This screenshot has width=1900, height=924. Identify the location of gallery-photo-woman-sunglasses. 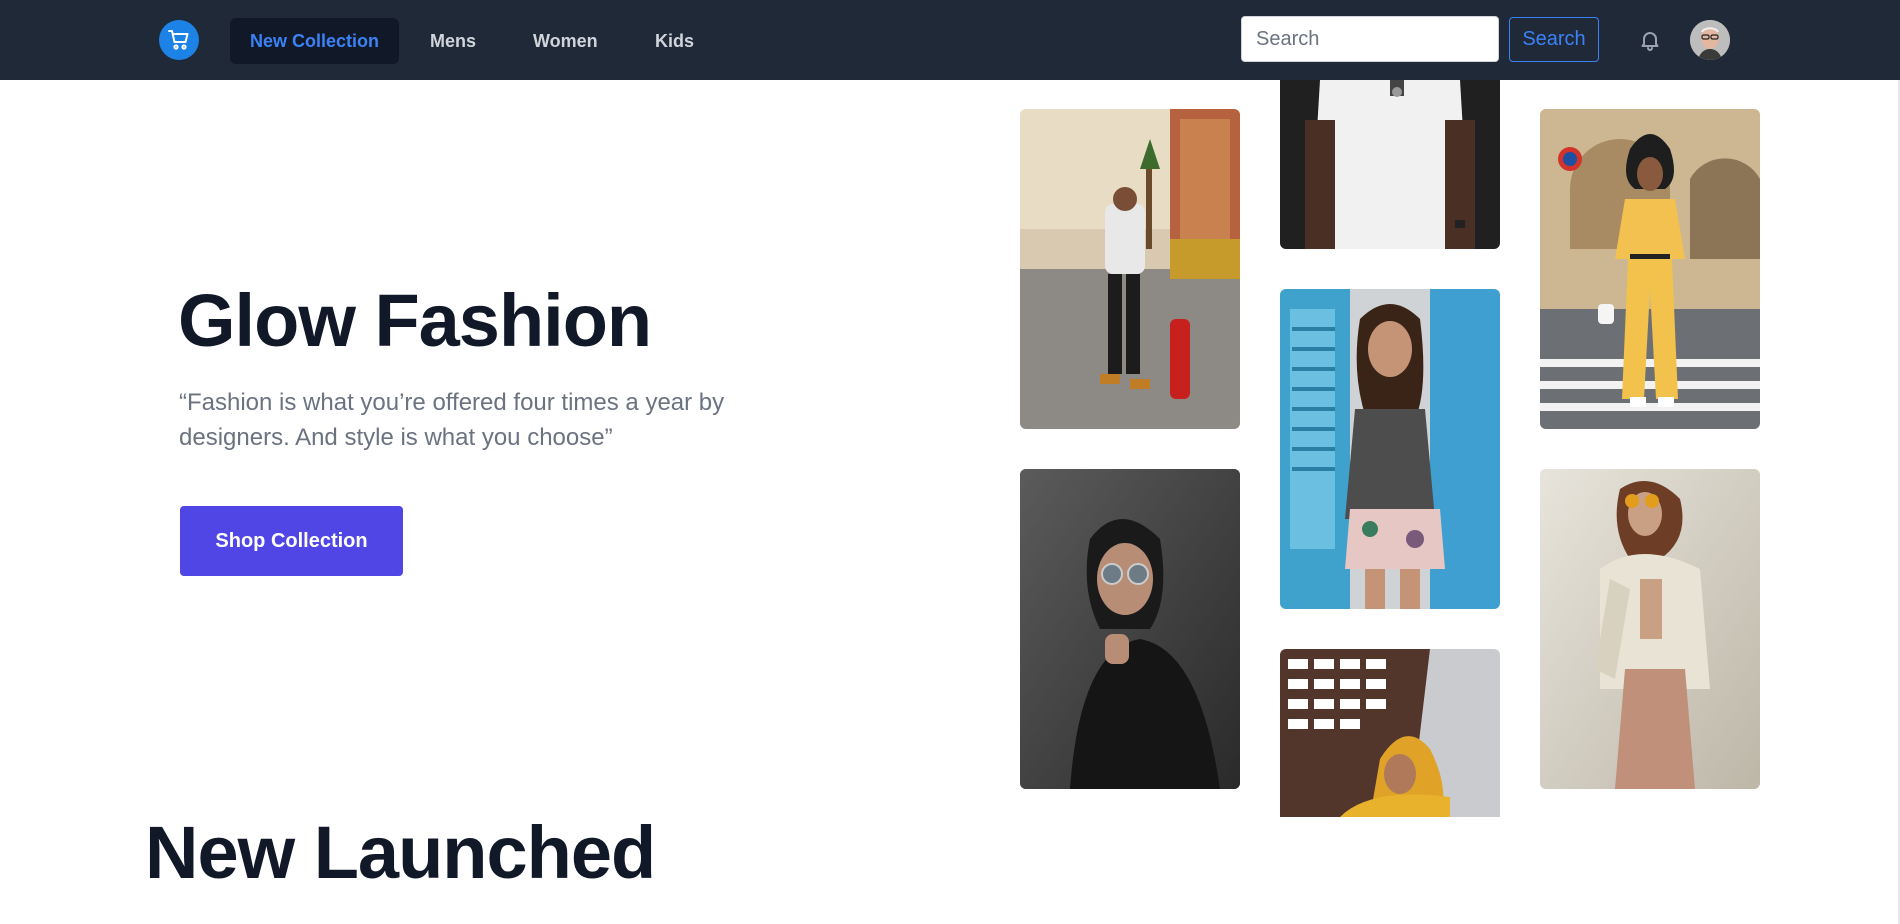
(1130, 629).